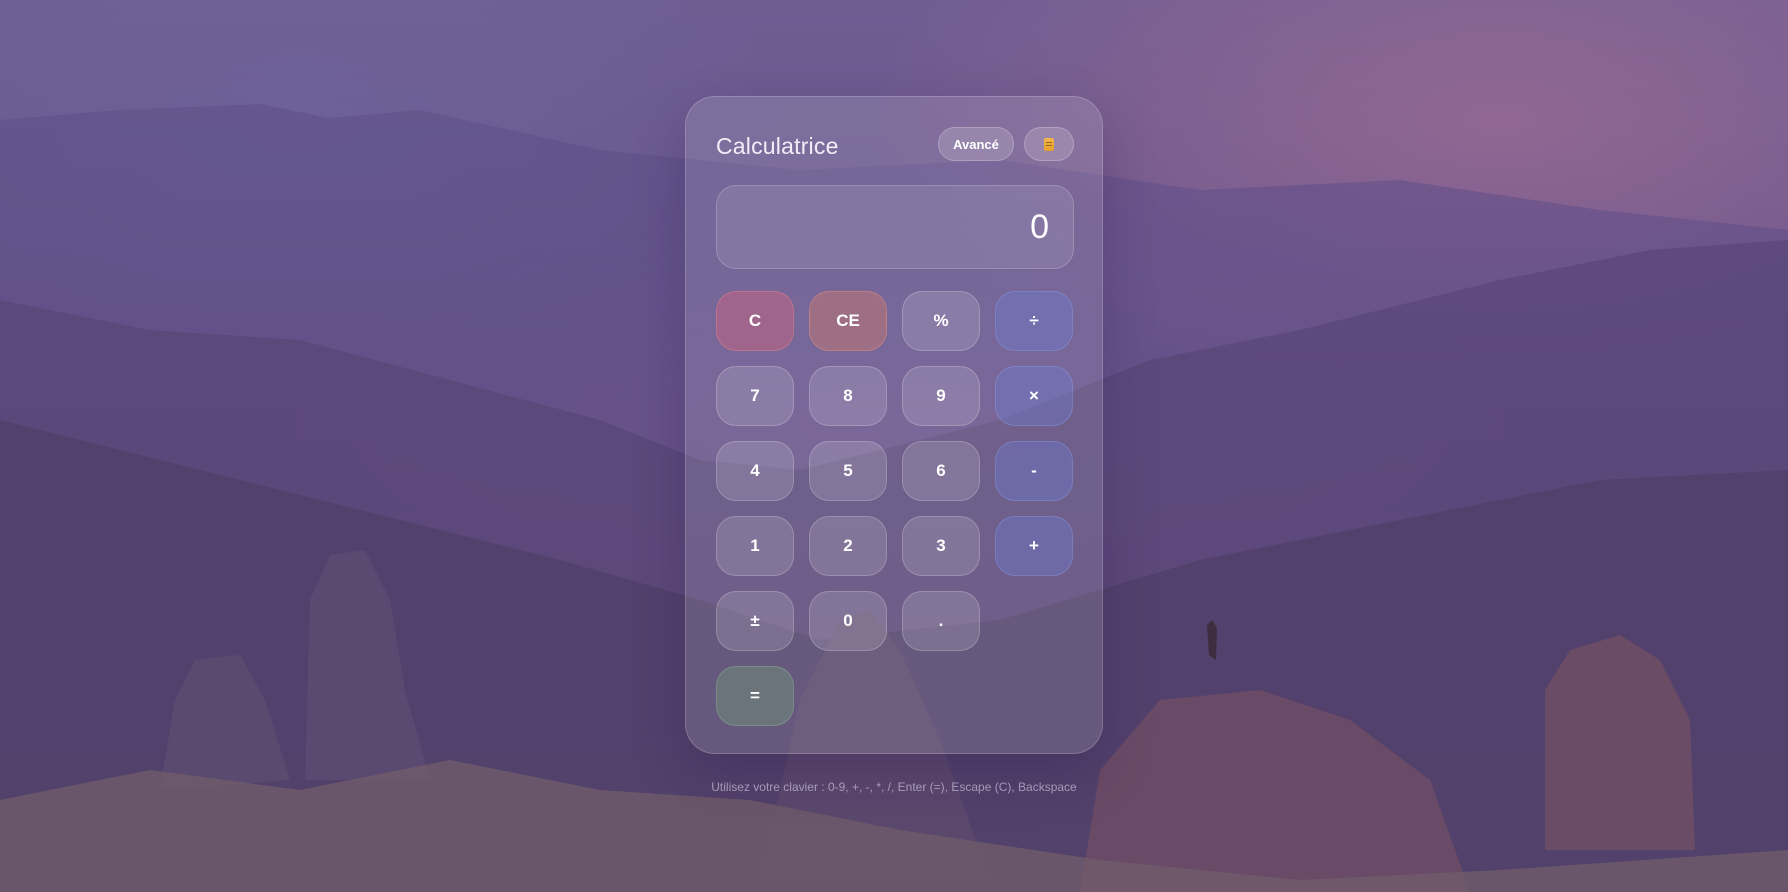 Image resolution: width=1788 pixels, height=892 pixels. What do you see at coordinates (1034, 321) in the screenshot?
I see `divide-button: ÷` at bounding box center [1034, 321].